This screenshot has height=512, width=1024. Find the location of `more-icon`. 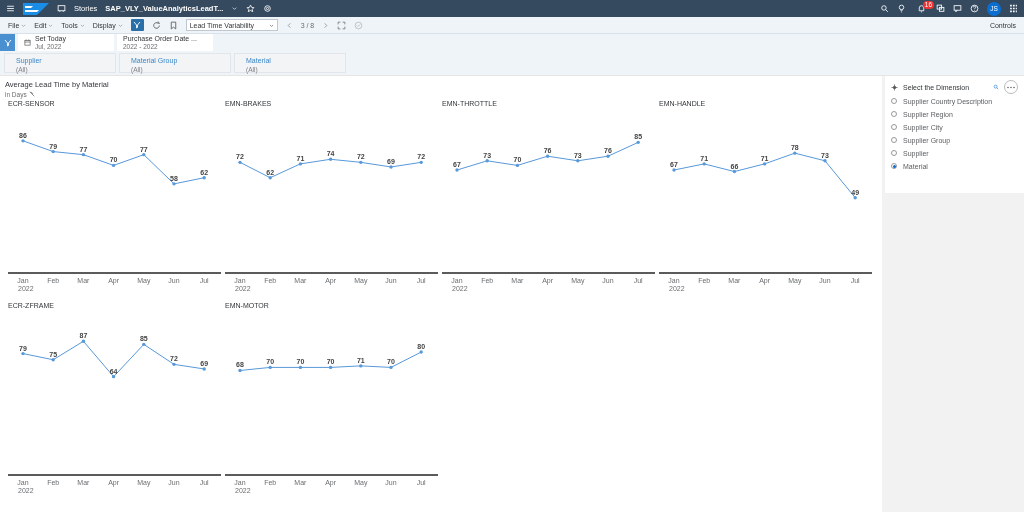

more-icon is located at coordinates (1011, 87).